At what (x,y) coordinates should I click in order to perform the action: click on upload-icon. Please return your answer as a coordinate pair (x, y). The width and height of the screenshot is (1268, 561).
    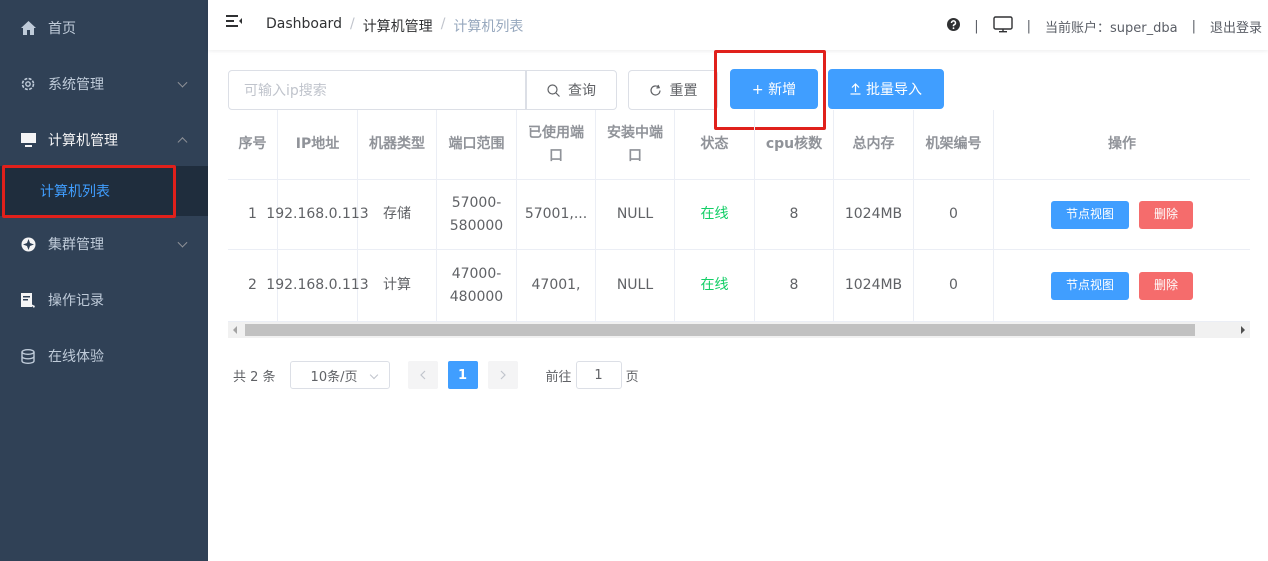
    Looking at the image, I should click on (855, 89).